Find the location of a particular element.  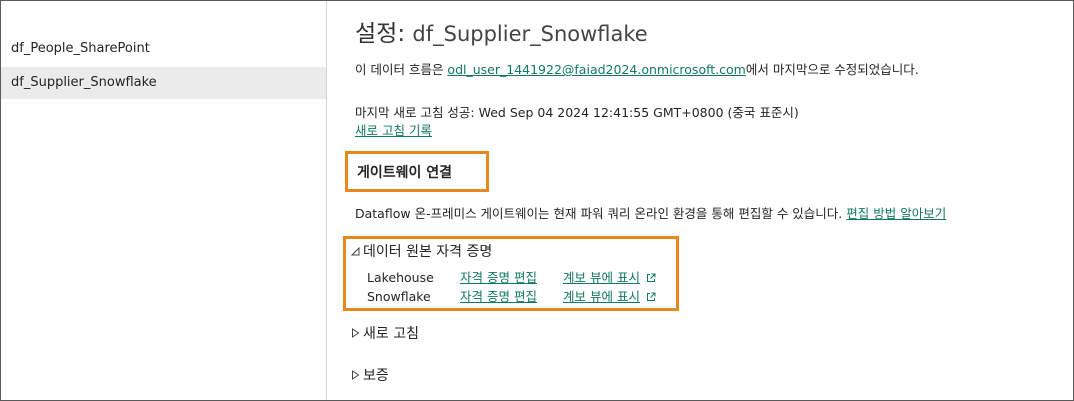

page-title: 설정: df_Supplier_Snowflake is located at coordinates (501, 34).